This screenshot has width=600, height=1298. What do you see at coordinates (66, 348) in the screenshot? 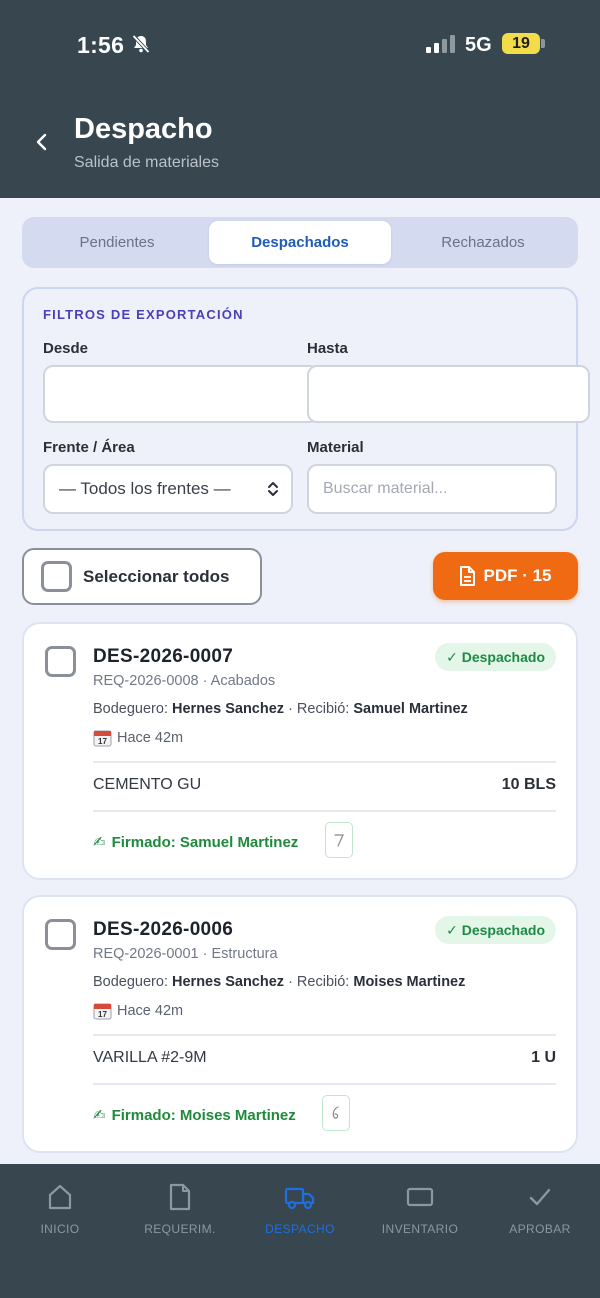
I see `desde-label: Desde` at bounding box center [66, 348].